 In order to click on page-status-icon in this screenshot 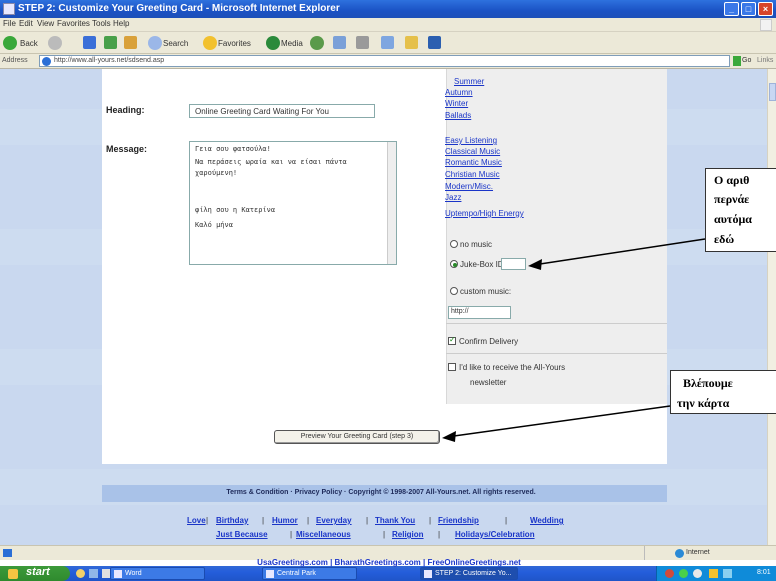, I will do `click(7, 553)`.